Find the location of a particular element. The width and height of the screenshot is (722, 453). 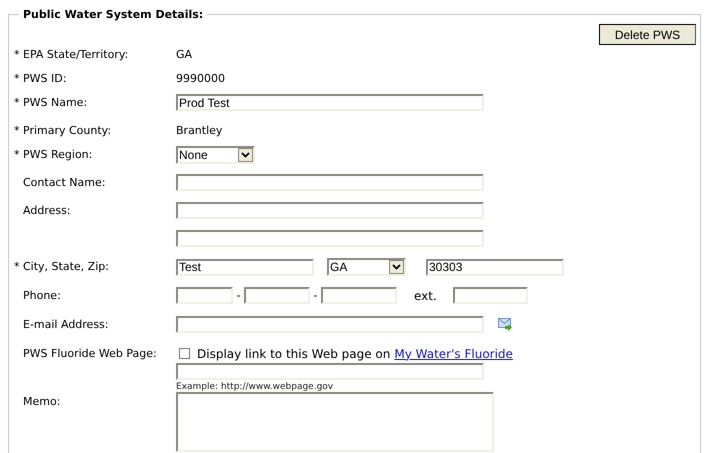

web-page-field is located at coordinates (330, 371).